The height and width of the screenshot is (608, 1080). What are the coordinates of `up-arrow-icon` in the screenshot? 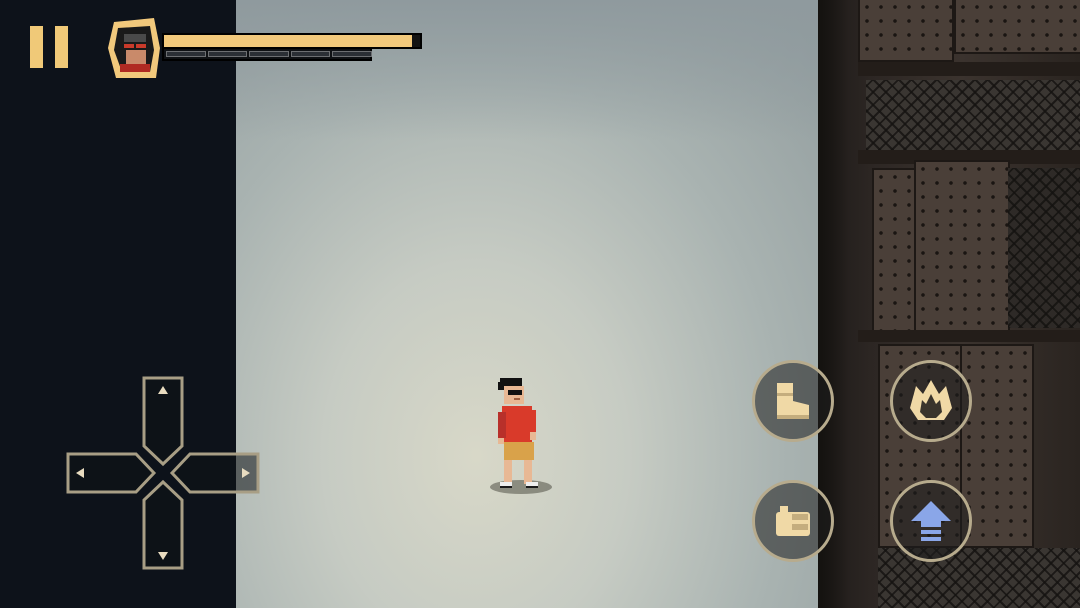 It's located at (931, 521).